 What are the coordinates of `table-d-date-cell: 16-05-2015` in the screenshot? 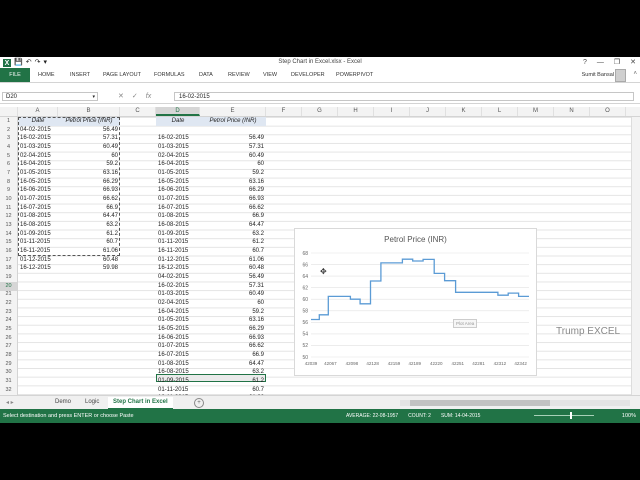 It's located at (178, 182).